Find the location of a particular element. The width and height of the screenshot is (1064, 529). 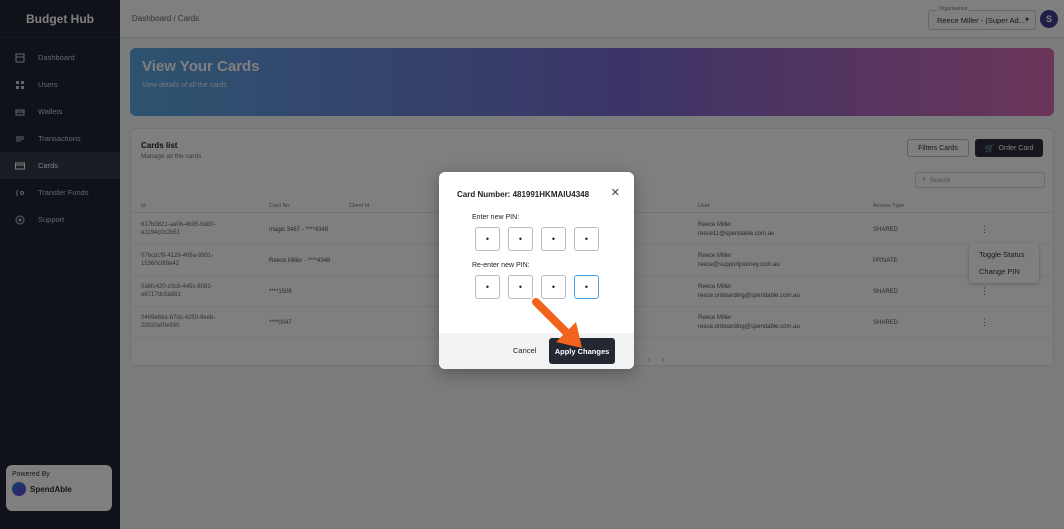

pointer-arrow-icon is located at coordinates (557, 323).